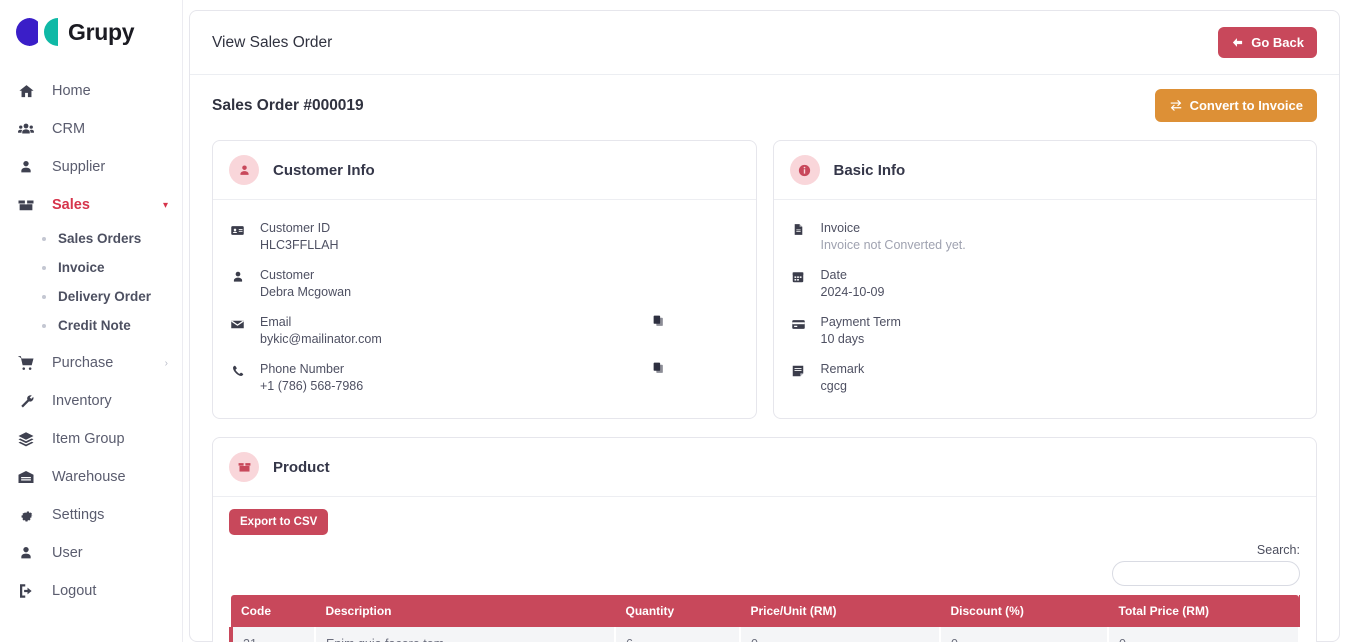  I want to click on brand-logo: Grupy, so click(91, 31).